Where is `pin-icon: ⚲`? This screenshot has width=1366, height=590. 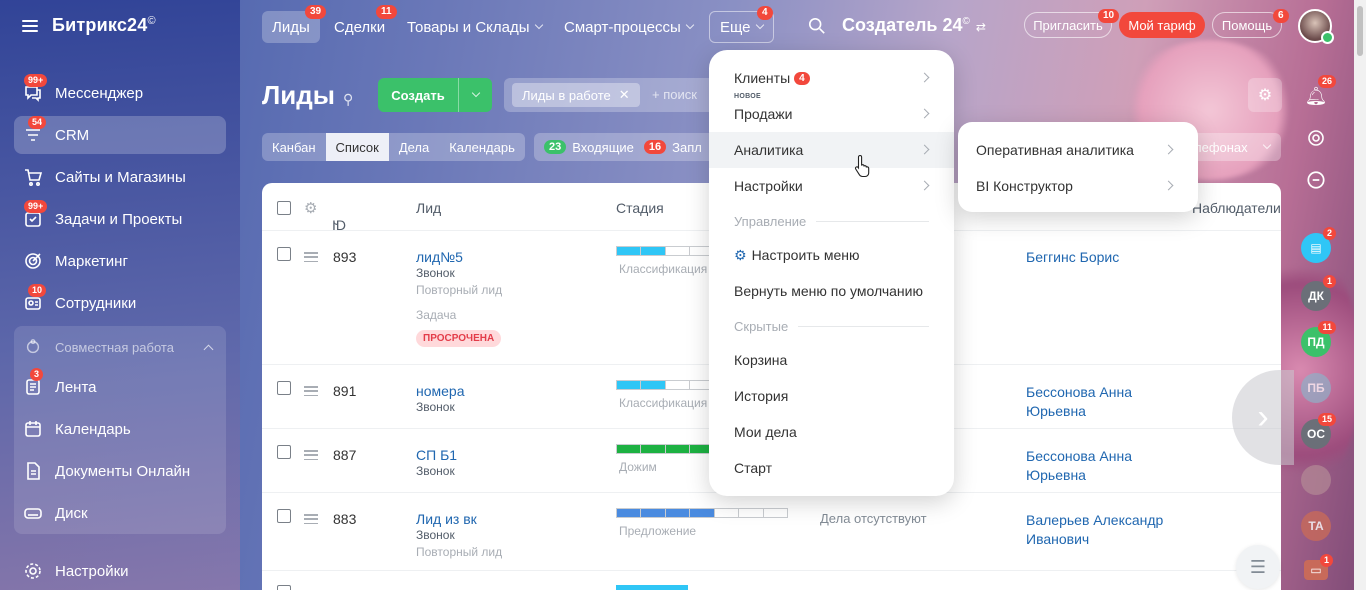 pin-icon: ⚲ is located at coordinates (348, 99).